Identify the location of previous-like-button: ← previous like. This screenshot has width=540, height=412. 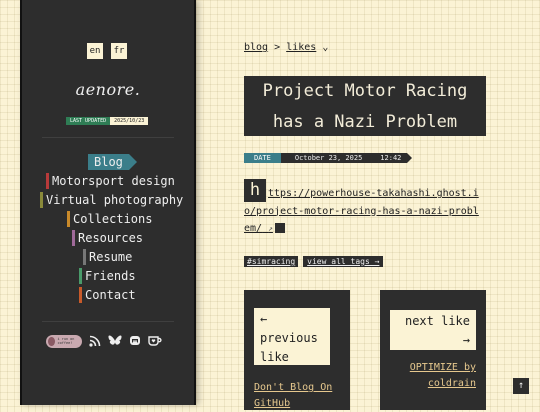
(292, 336).